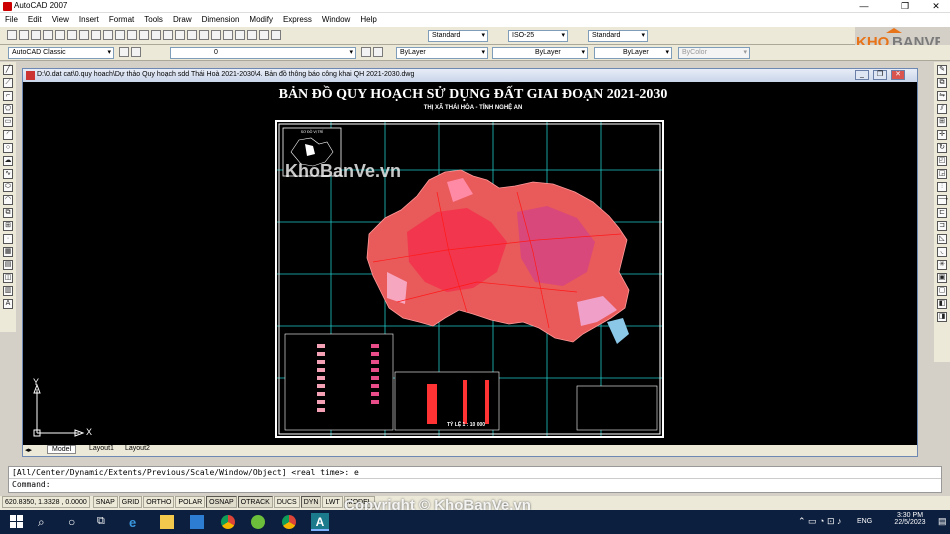  What do you see at coordinates (8, 96) in the screenshot?
I see `polyline-icon: ⌐` at bounding box center [8, 96].